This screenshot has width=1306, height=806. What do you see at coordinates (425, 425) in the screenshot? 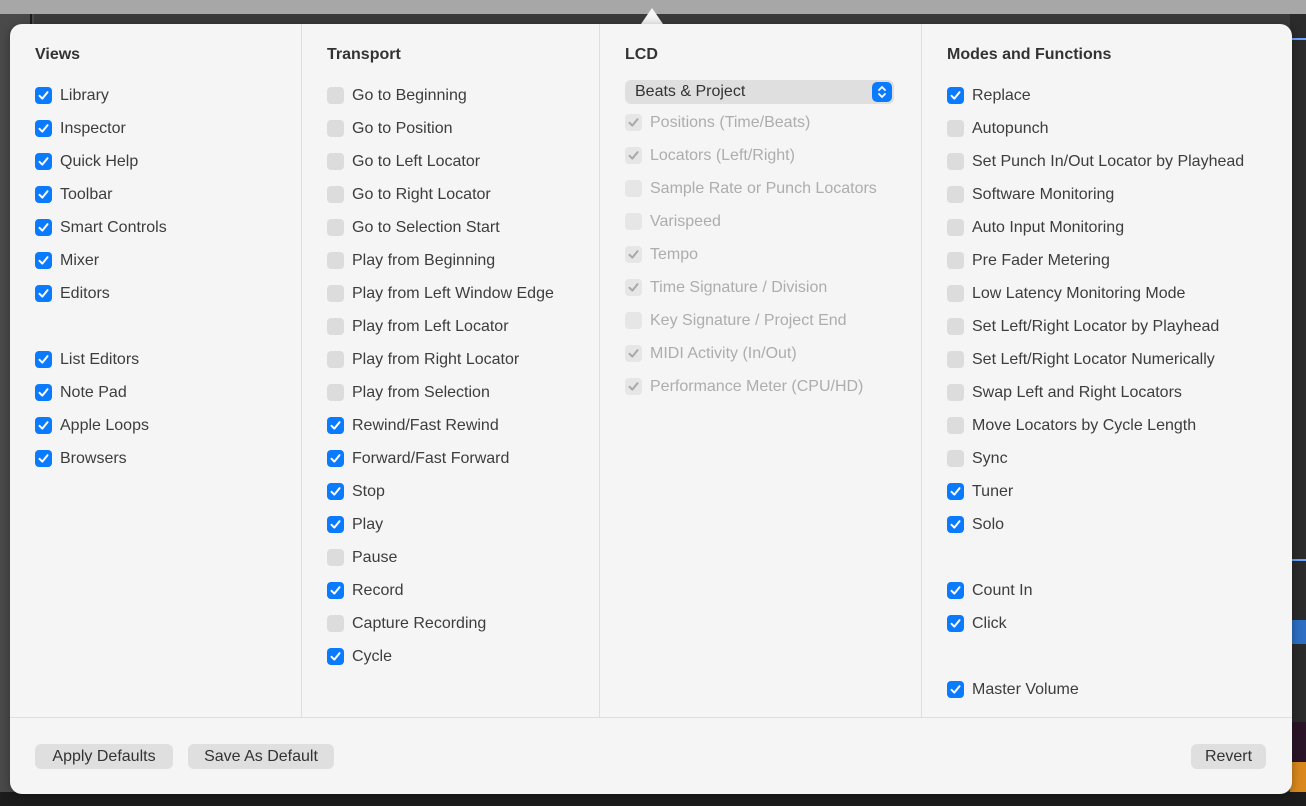
I see `checkbox-label: Rewind/Fast Rewind` at bounding box center [425, 425].